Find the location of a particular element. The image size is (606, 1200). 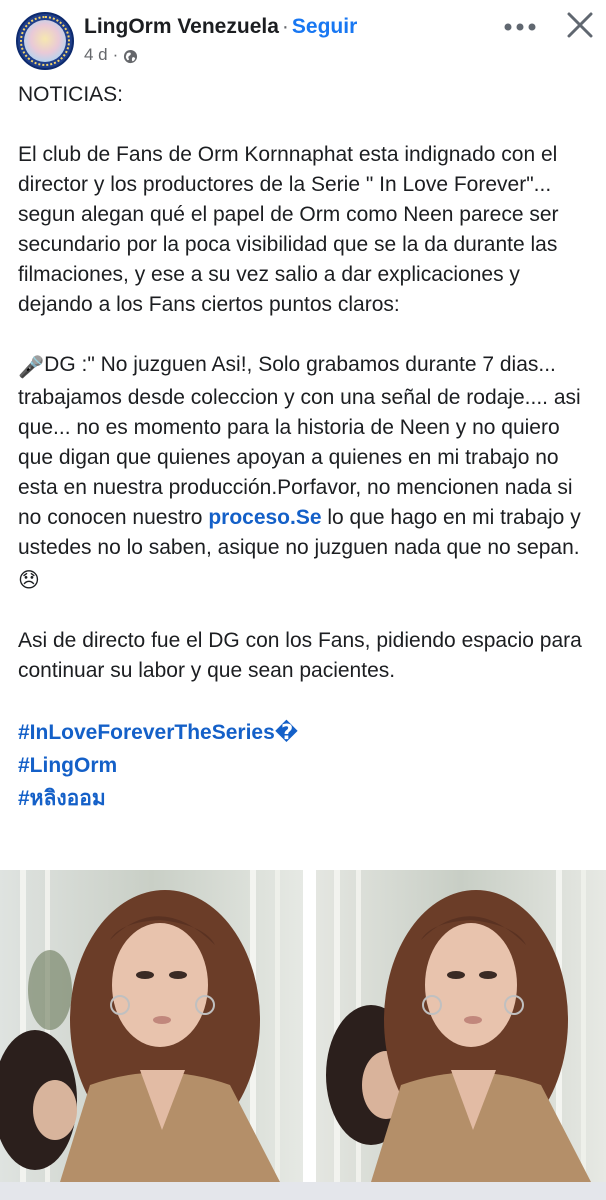

photo-left is located at coordinates (151, 1026).